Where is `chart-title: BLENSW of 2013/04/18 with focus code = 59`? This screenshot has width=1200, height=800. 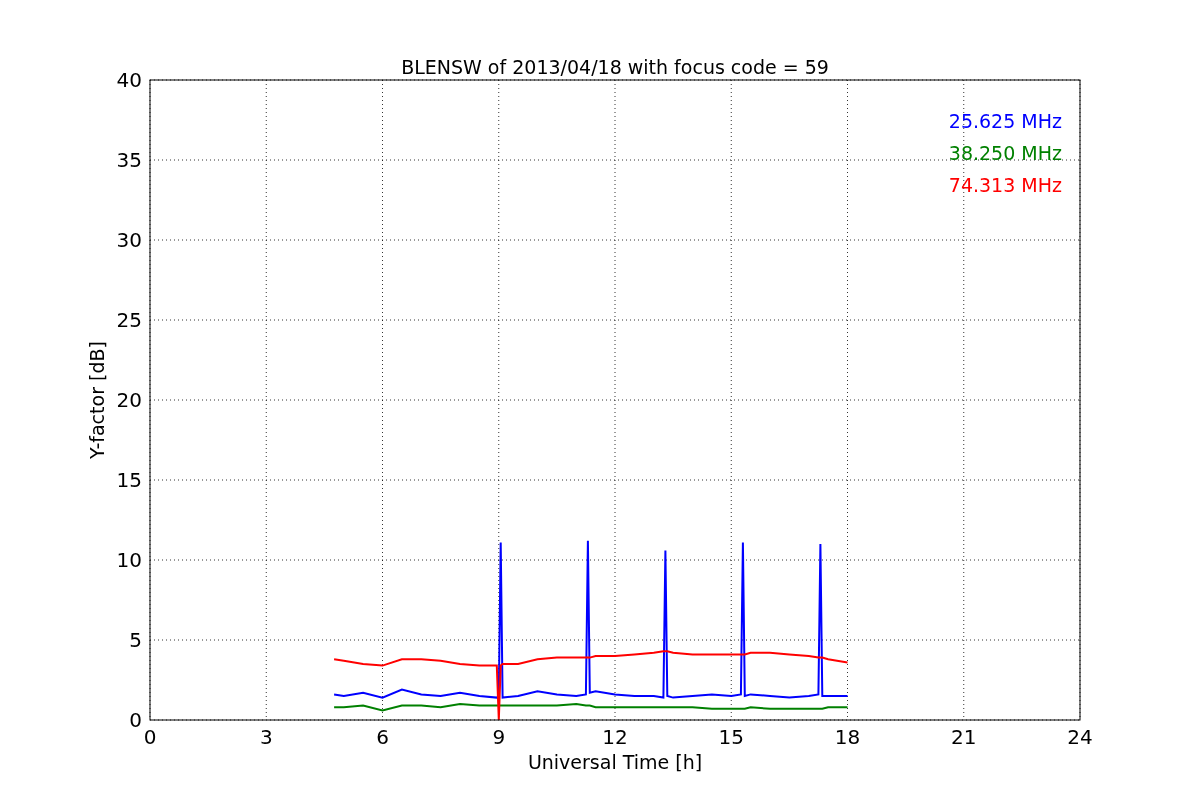 chart-title: BLENSW of 2013/04/18 with focus code = 59 is located at coordinates (615, 67).